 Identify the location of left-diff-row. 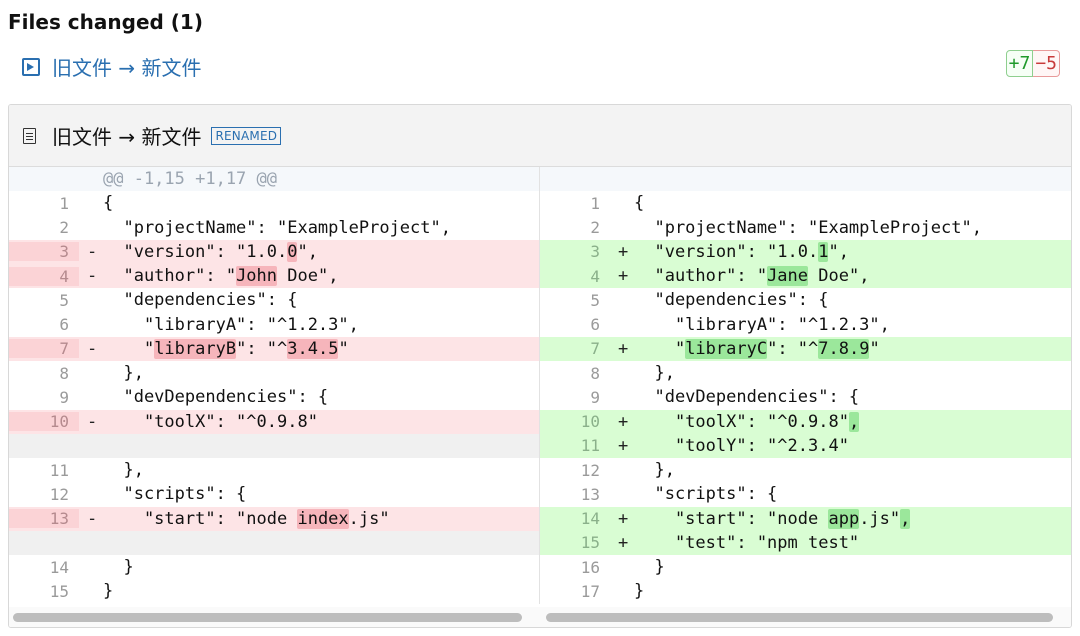
(274, 542).